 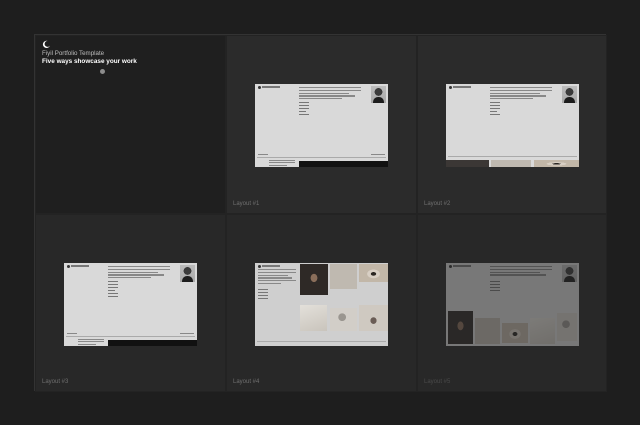 What do you see at coordinates (246, 204) in the screenshot?
I see `layout-1-label: Layout #1` at bounding box center [246, 204].